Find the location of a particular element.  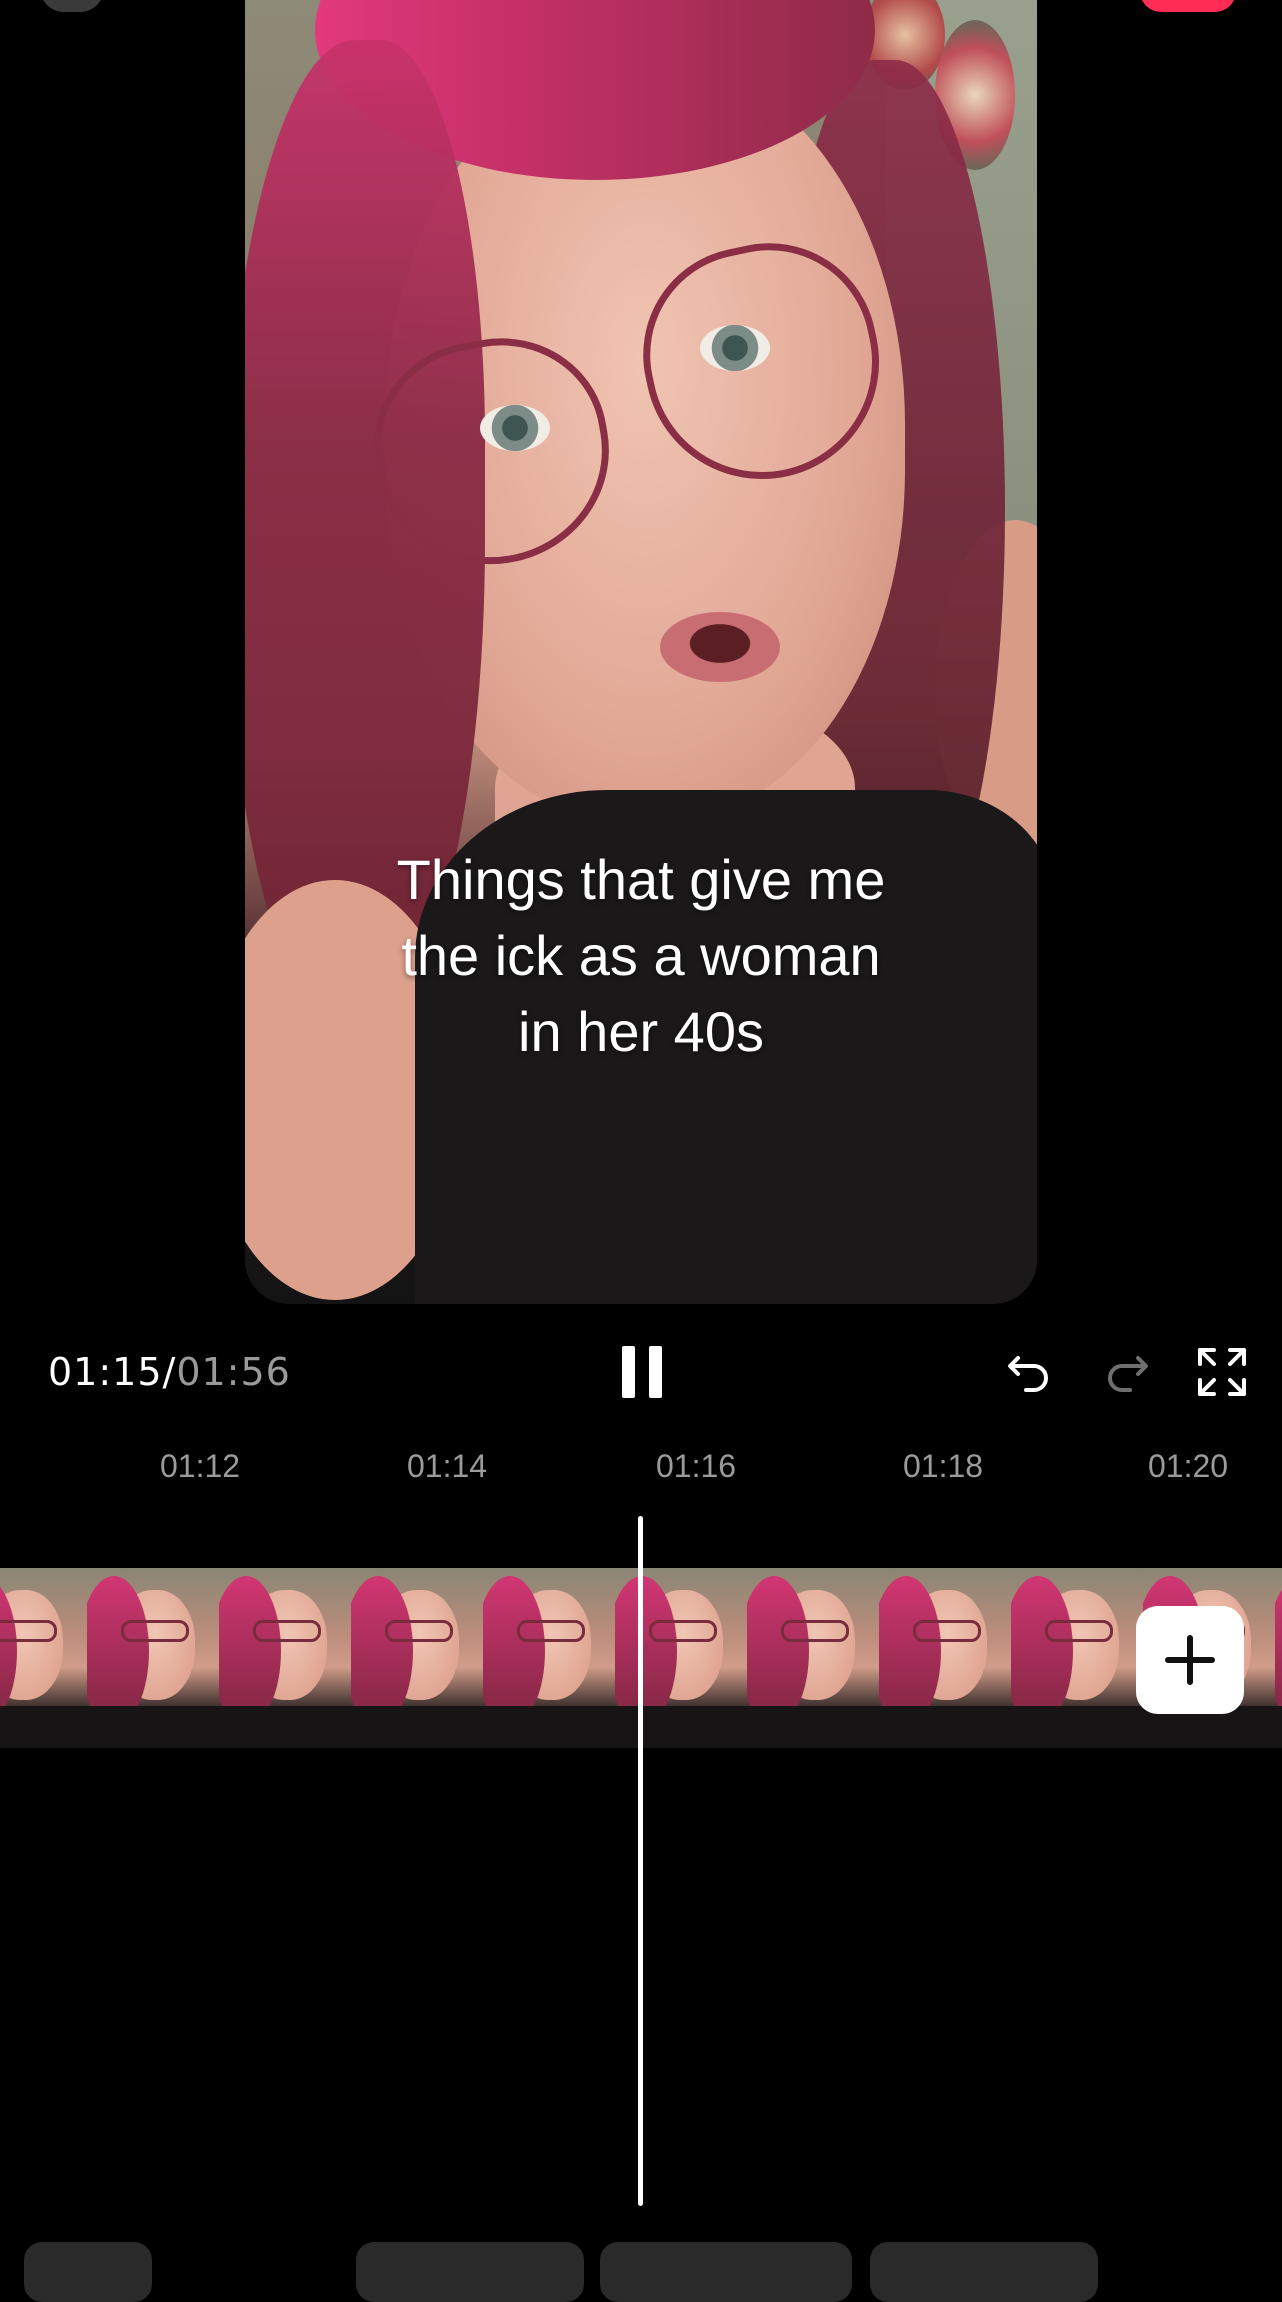

timeline-tick-label: 01:20 is located at coordinates (1188, 1466).